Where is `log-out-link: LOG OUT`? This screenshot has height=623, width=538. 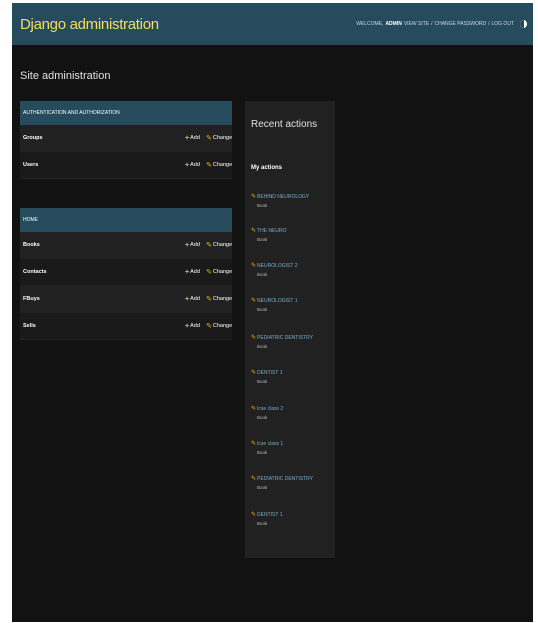
log-out-link: LOG OUT is located at coordinates (502, 24).